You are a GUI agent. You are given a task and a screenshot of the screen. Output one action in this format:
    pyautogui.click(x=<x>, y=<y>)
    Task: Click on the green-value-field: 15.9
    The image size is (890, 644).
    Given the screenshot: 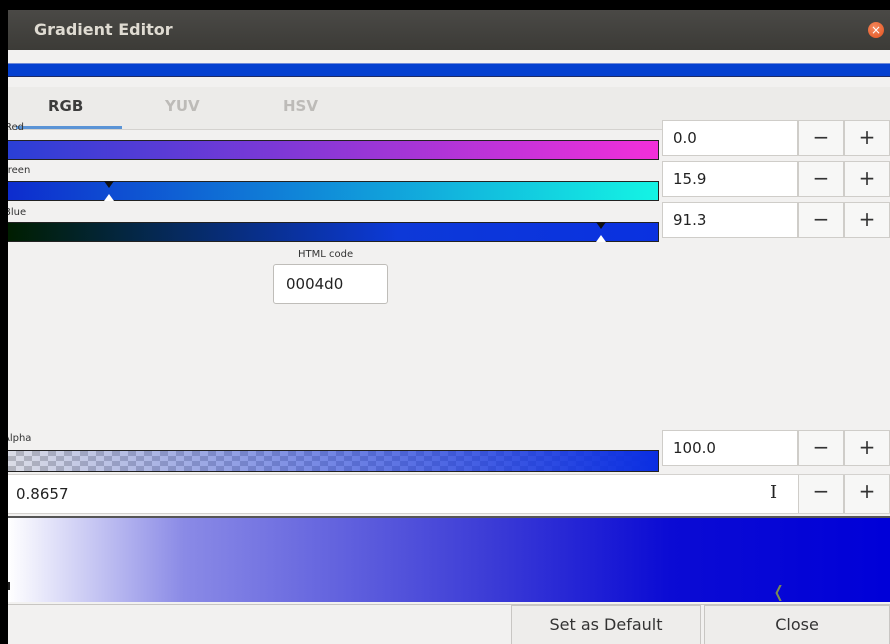 What is the action you would take?
    pyautogui.click(x=730, y=179)
    